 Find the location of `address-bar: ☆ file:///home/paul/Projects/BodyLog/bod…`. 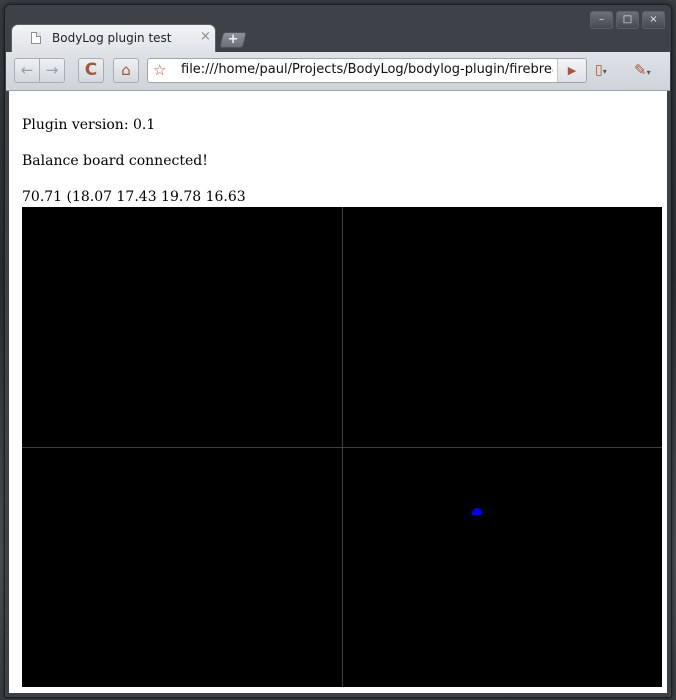

address-bar: ☆ file:///home/paul/Projects/BodyLog/bod… is located at coordinates (367, 70).